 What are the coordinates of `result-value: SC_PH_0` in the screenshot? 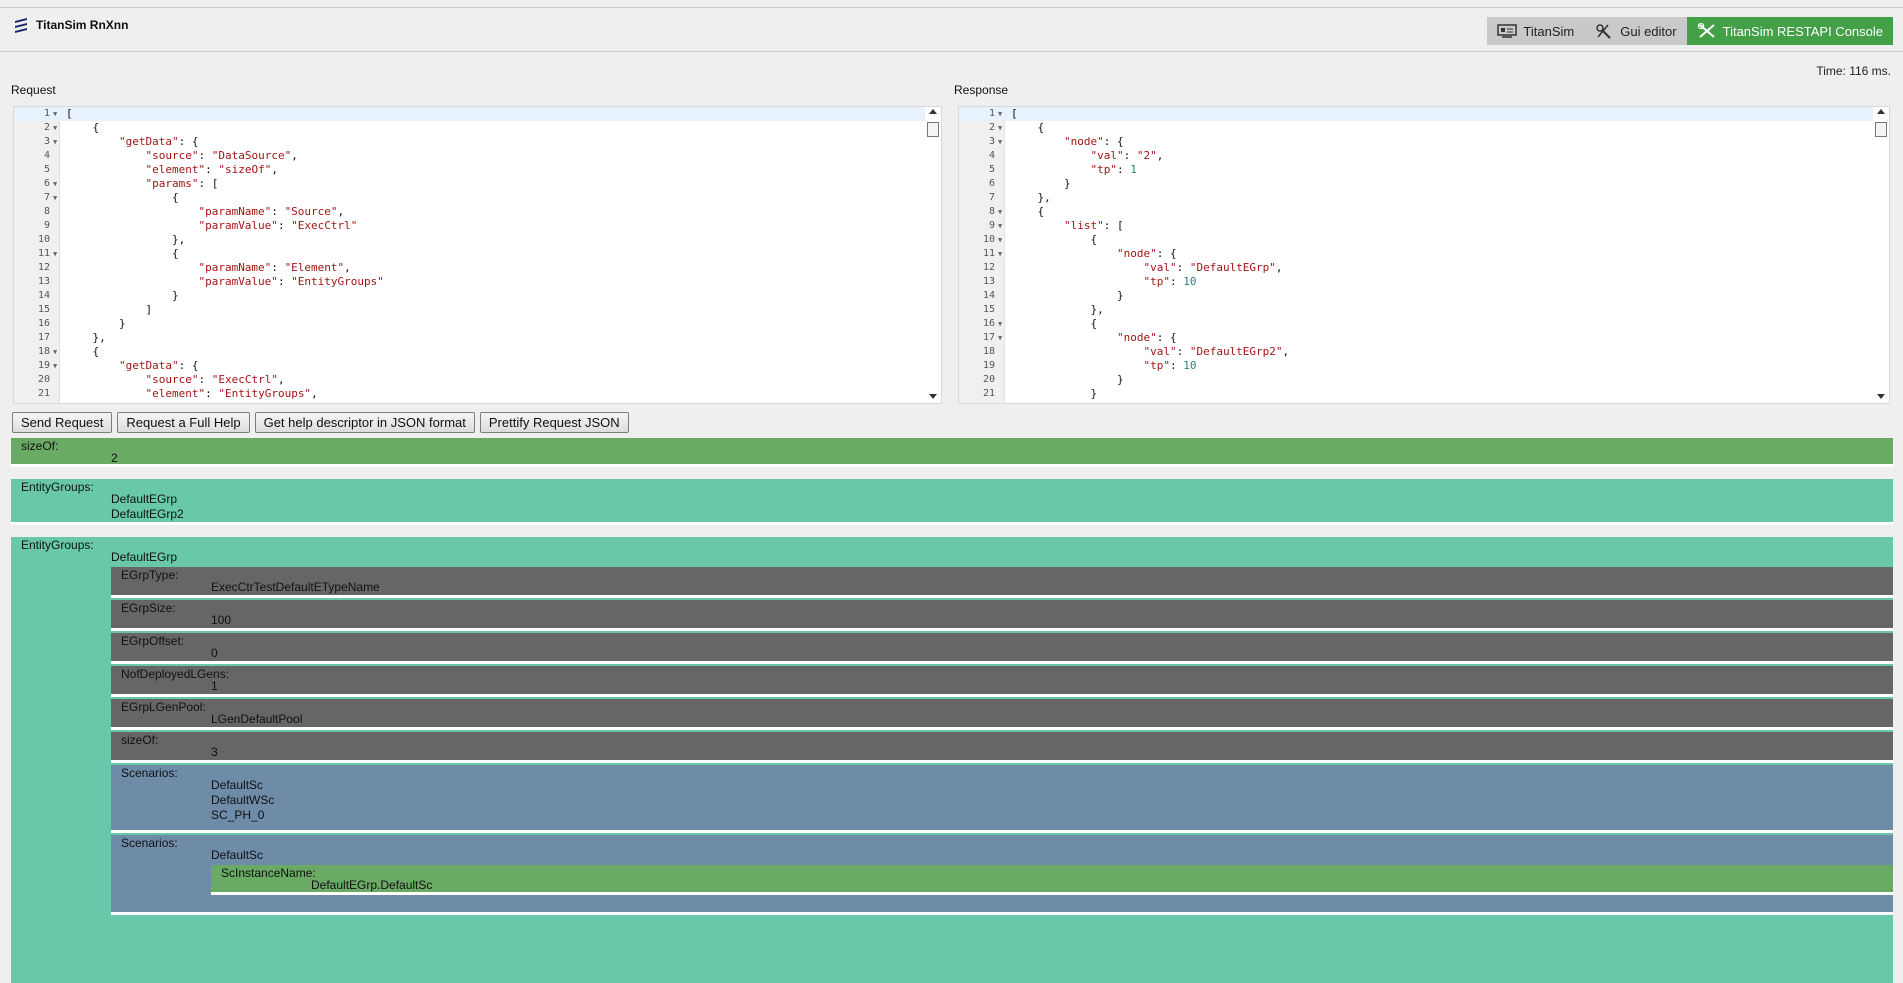 It's located at (238, 815).